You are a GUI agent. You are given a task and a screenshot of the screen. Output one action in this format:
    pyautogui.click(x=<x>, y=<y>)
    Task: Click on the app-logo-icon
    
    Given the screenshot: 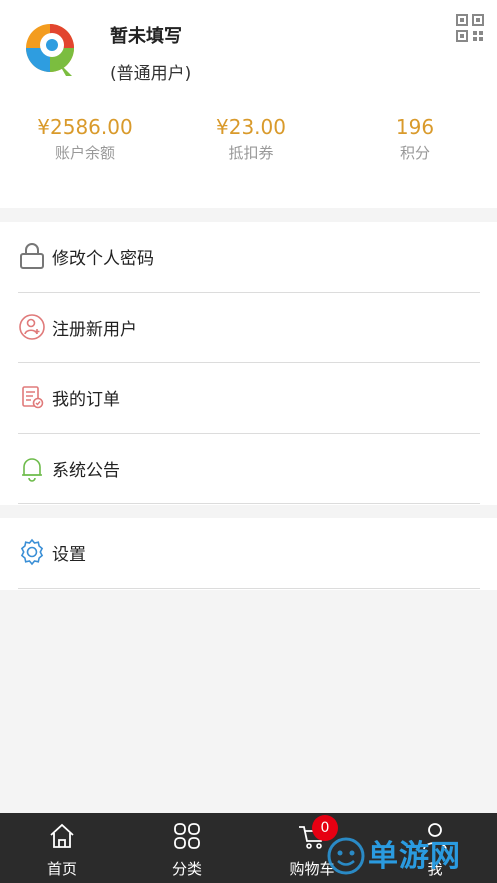 What is the action you would take?
    pyautogui.click(x=49, y=48)
    